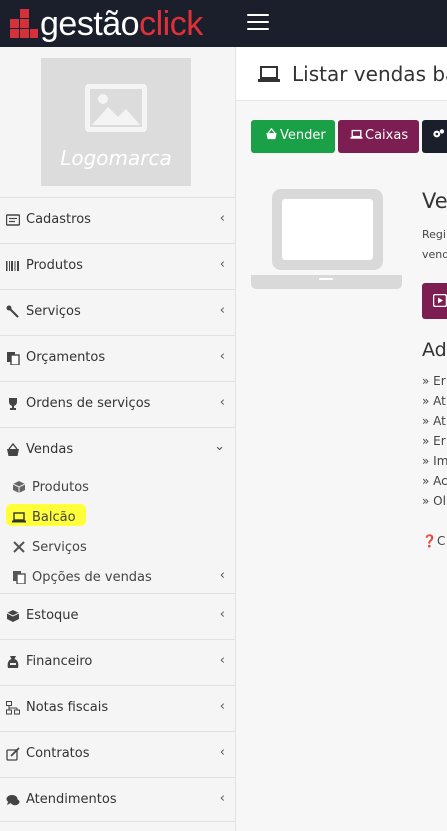  What do you see at coordinates (54, 517) in the screenshot?
I see `sidebar-subitem-label: Balcão` at bounding box center [54, 517].